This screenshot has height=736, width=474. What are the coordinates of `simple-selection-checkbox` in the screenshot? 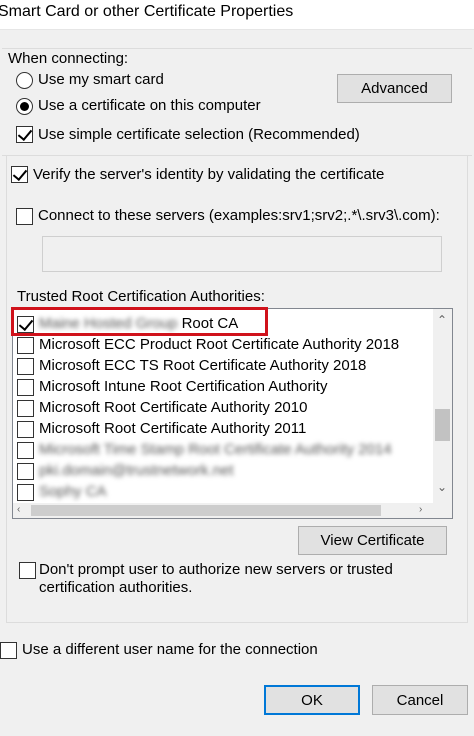 It's located at (24, 134).